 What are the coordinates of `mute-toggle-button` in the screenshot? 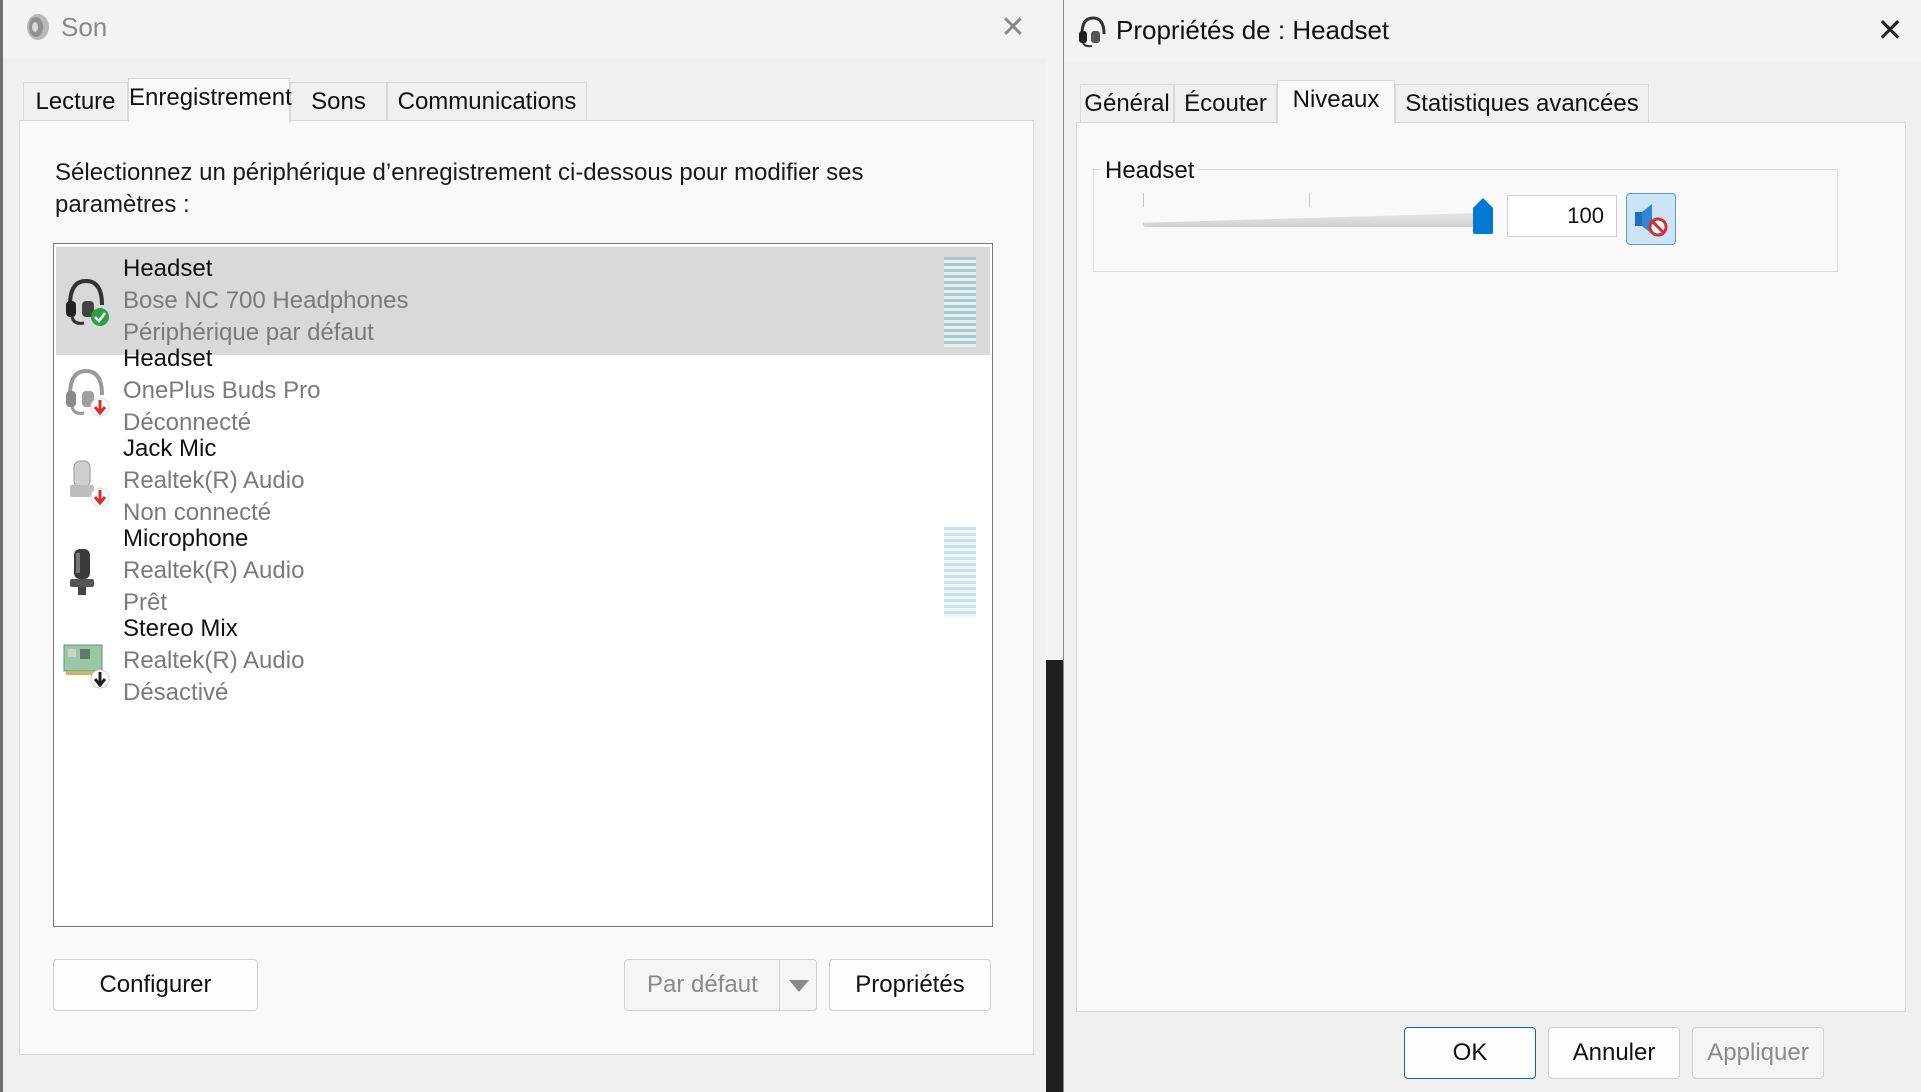 It's located at (1651, 219).